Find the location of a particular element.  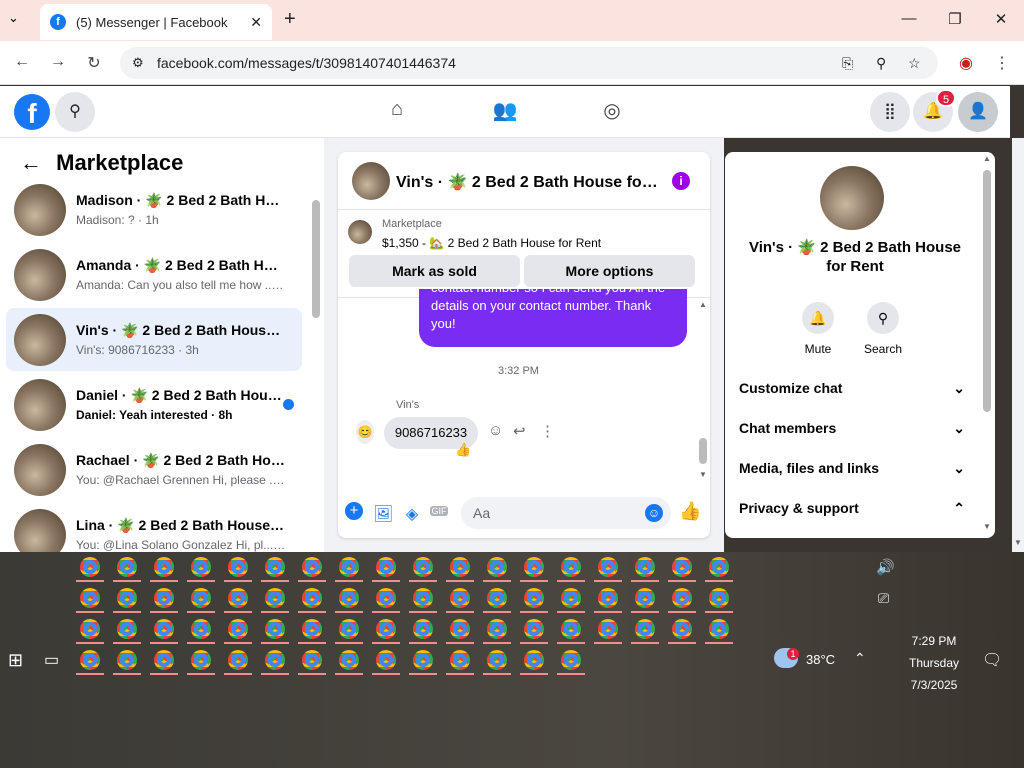

friends-icon: 👥 is located at coordinates (505, 110).